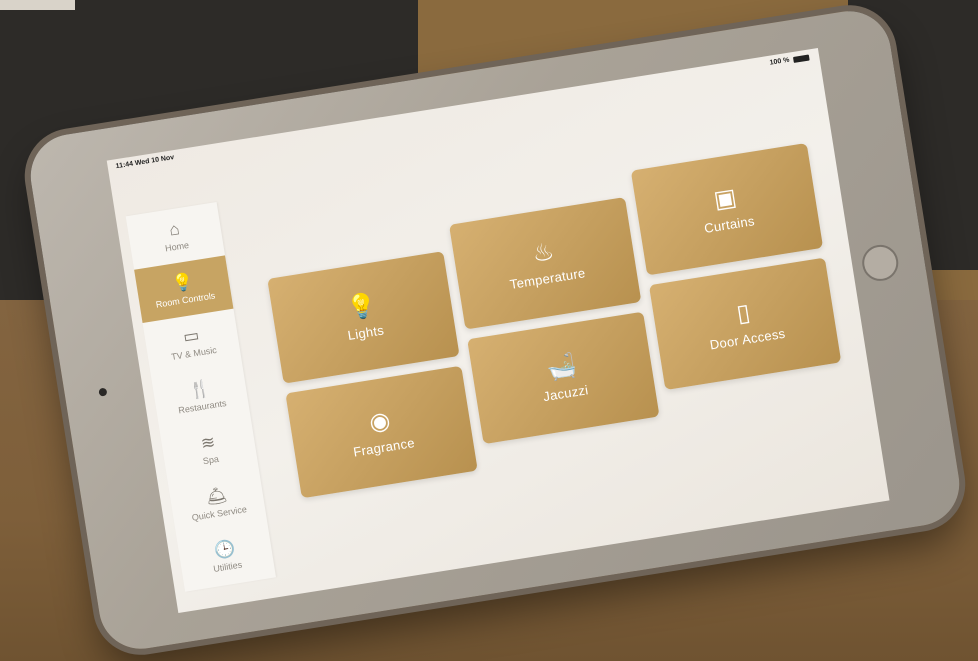 This screenshot has width=978, height=661. What do you see at coordinates (208, 442) in the screenshot?
I see `spa-stones-icon: ≋` at bounding box center [208, 442].